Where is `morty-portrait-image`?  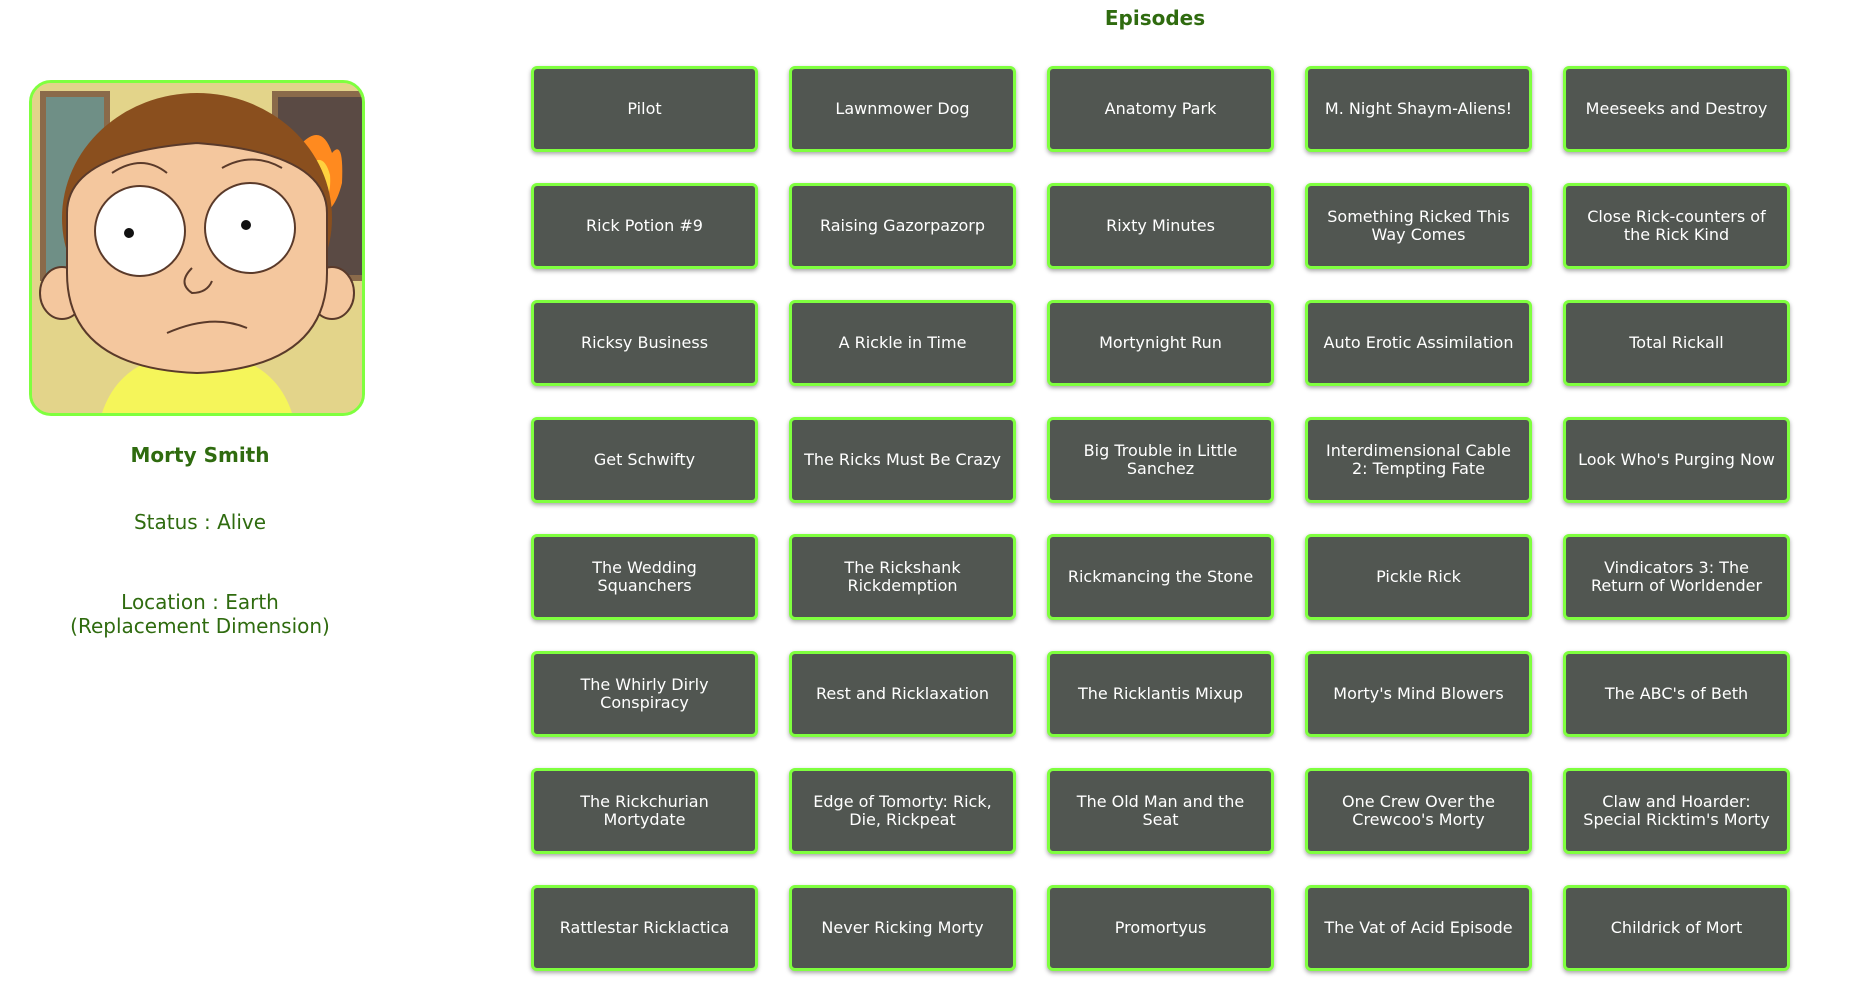 morty-portrait-image is located at coordinates (197, 248).